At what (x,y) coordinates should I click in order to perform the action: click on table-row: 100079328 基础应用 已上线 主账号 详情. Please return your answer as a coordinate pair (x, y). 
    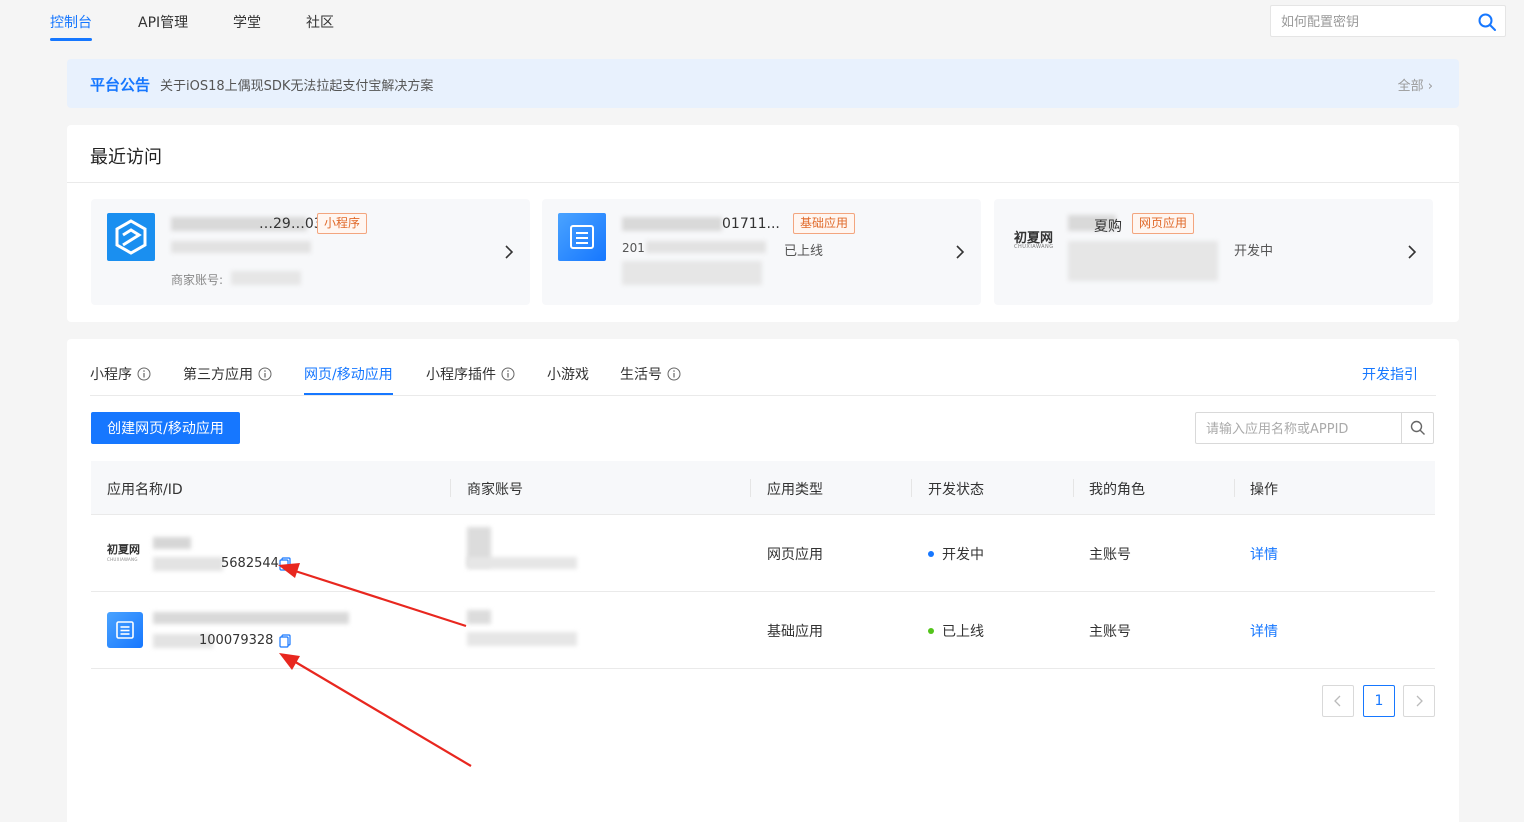
    Looking at the image, I should click on (763, 630).